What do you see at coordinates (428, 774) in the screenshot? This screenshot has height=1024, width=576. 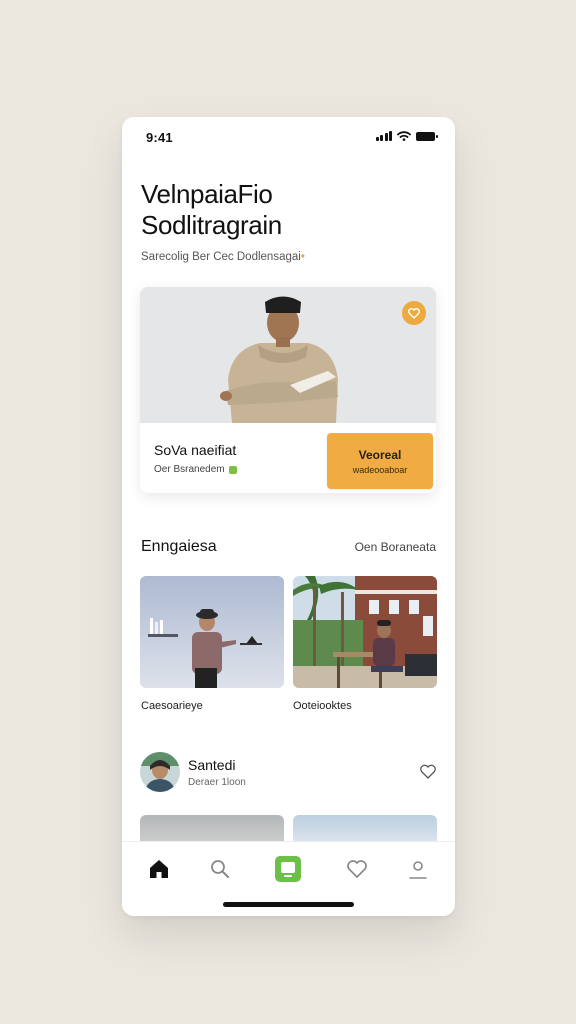 I see `heart-outline-icon` at bounding box center [428, 774].